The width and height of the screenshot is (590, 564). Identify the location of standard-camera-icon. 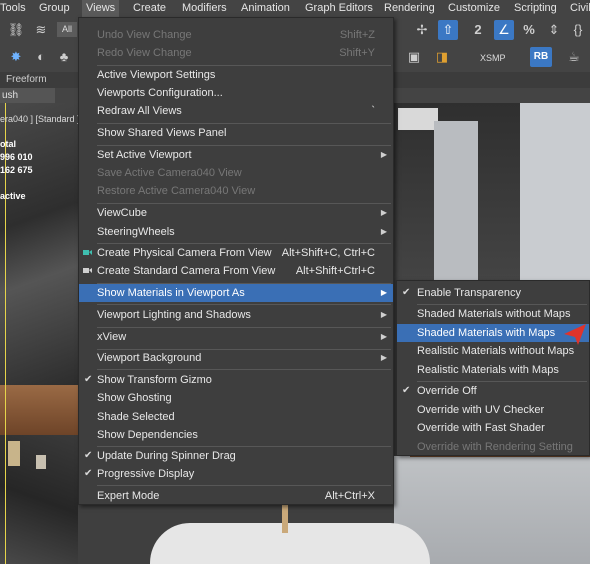
(87, 270).